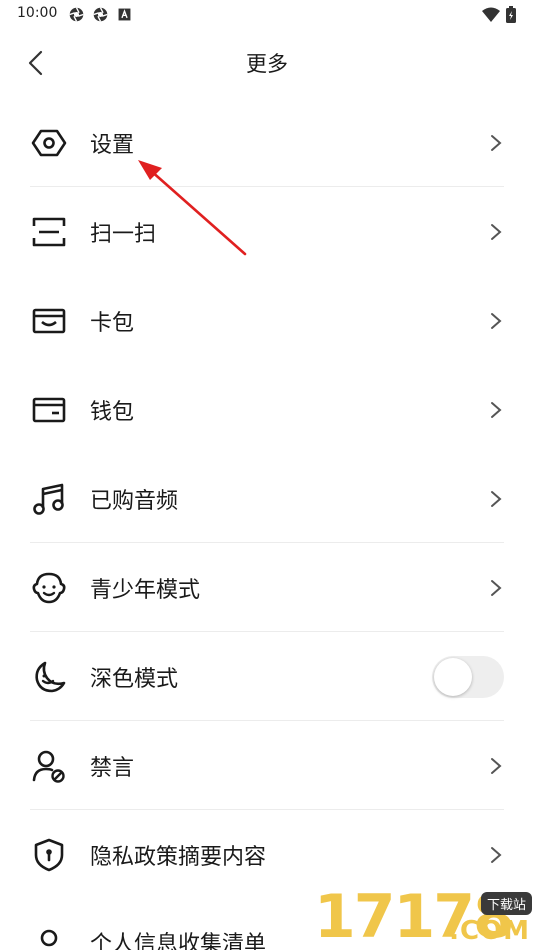 This screenshot has height=950, width=534. Describe the element at coordinates (145, 590) in the screenshot. I see `menu-item-label: 青少年模式` at that location.